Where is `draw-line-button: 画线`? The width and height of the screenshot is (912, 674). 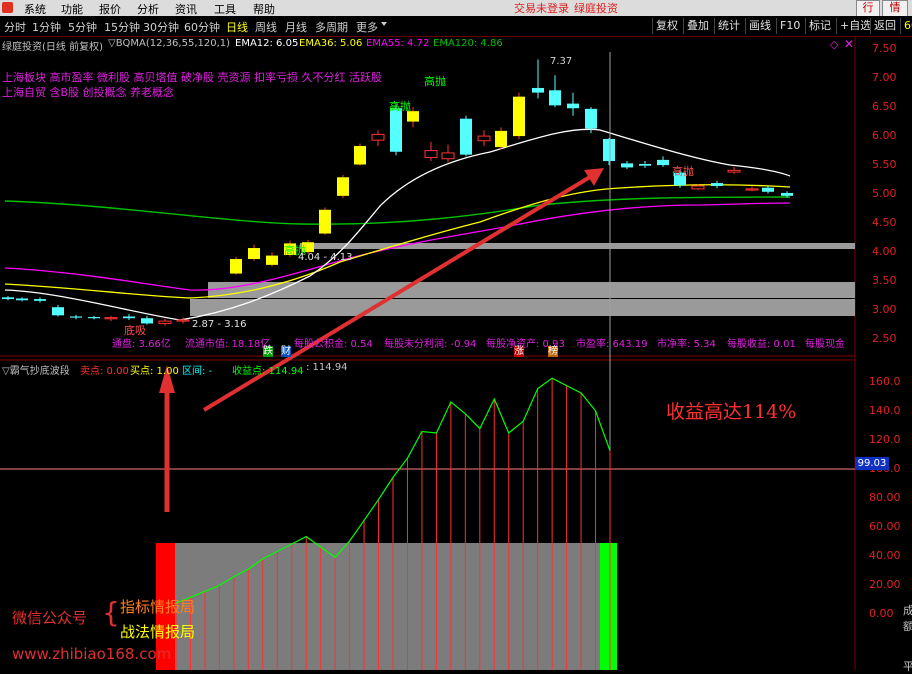
draw-line-button: 画线 is located at coordinates (759, 26).